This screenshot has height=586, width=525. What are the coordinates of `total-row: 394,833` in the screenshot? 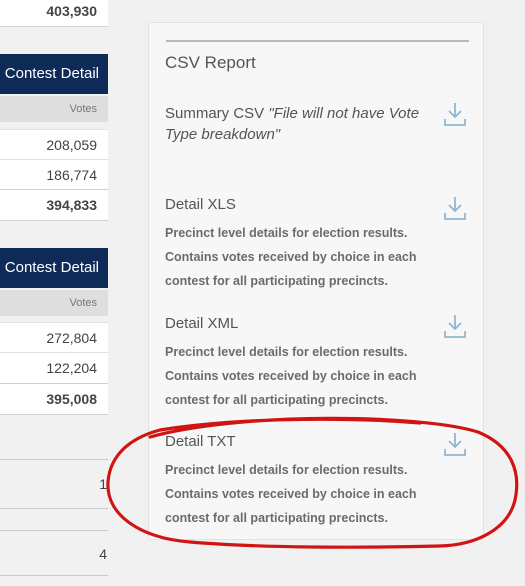 It's located at (54, 205).